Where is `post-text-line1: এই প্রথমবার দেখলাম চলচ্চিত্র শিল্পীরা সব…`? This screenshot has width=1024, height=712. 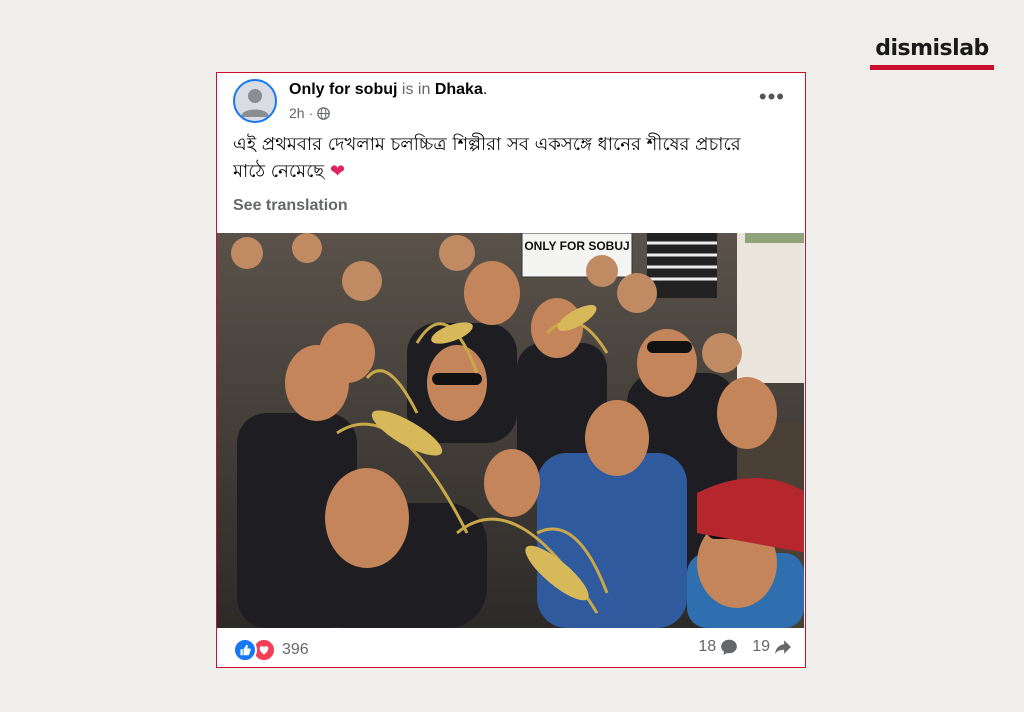
post-text-line1: এই প্রথমবার দেখলাম চলচ্চিত্র শিল্পীরা সব… is located at coordinates (487, 144).